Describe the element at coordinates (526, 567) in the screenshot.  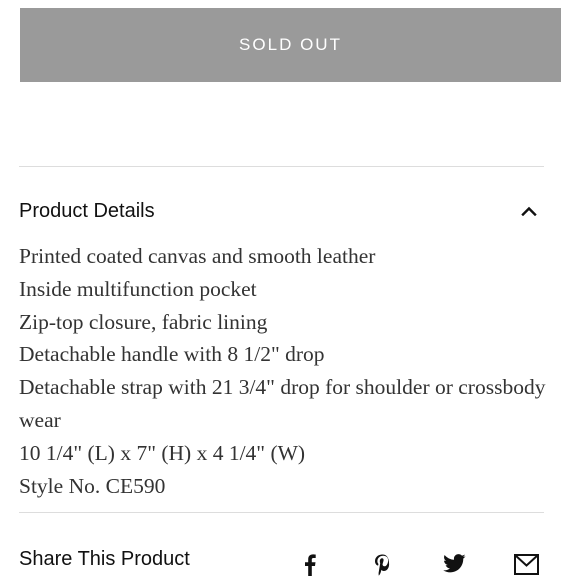
I see `email-icon` at that location.